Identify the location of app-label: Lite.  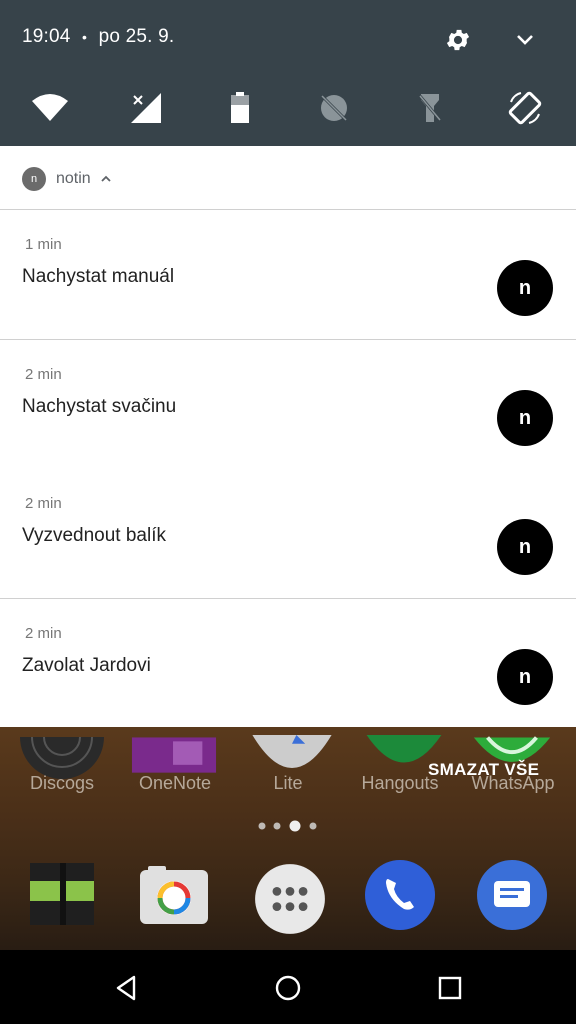
(288, 783).